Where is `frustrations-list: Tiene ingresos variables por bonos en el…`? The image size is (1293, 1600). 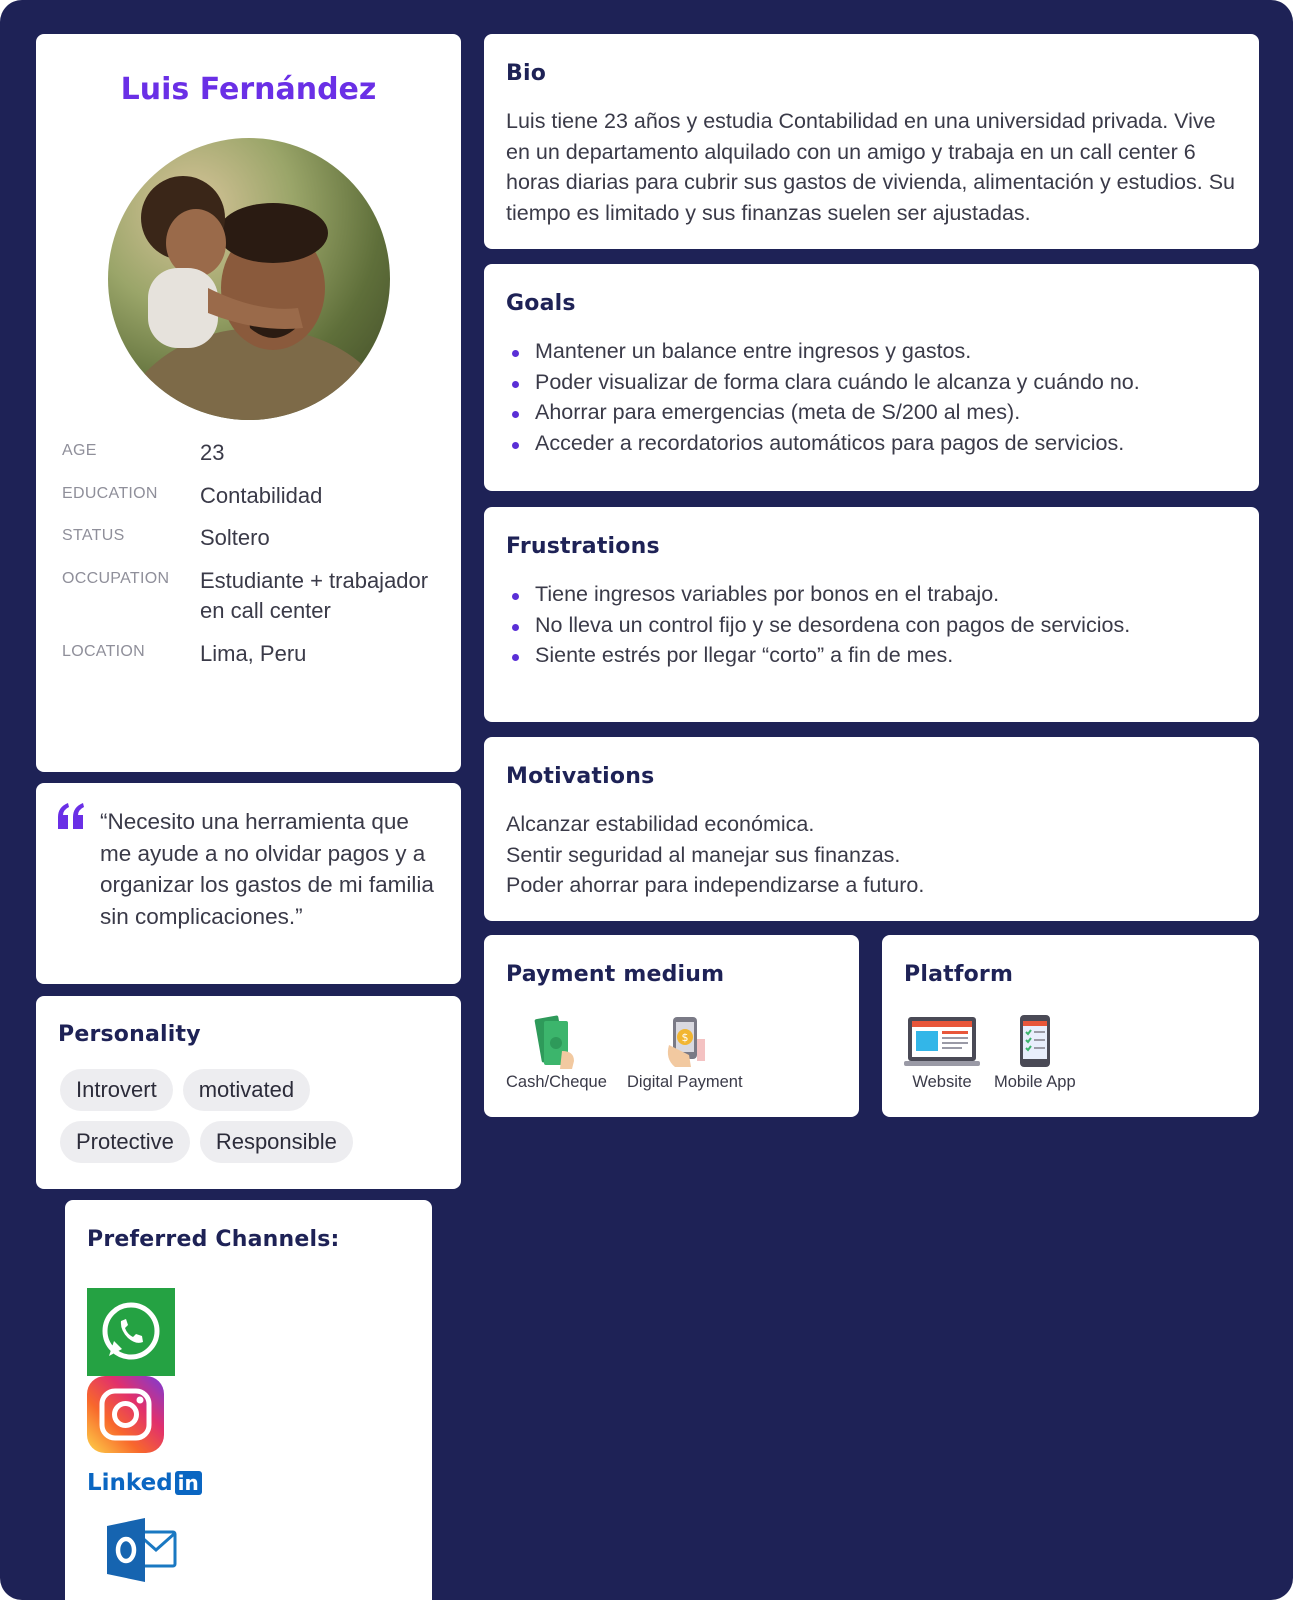 frustrations-list: Tiene ingresos variables por bonos en el… is located at coordinates (871, 625).